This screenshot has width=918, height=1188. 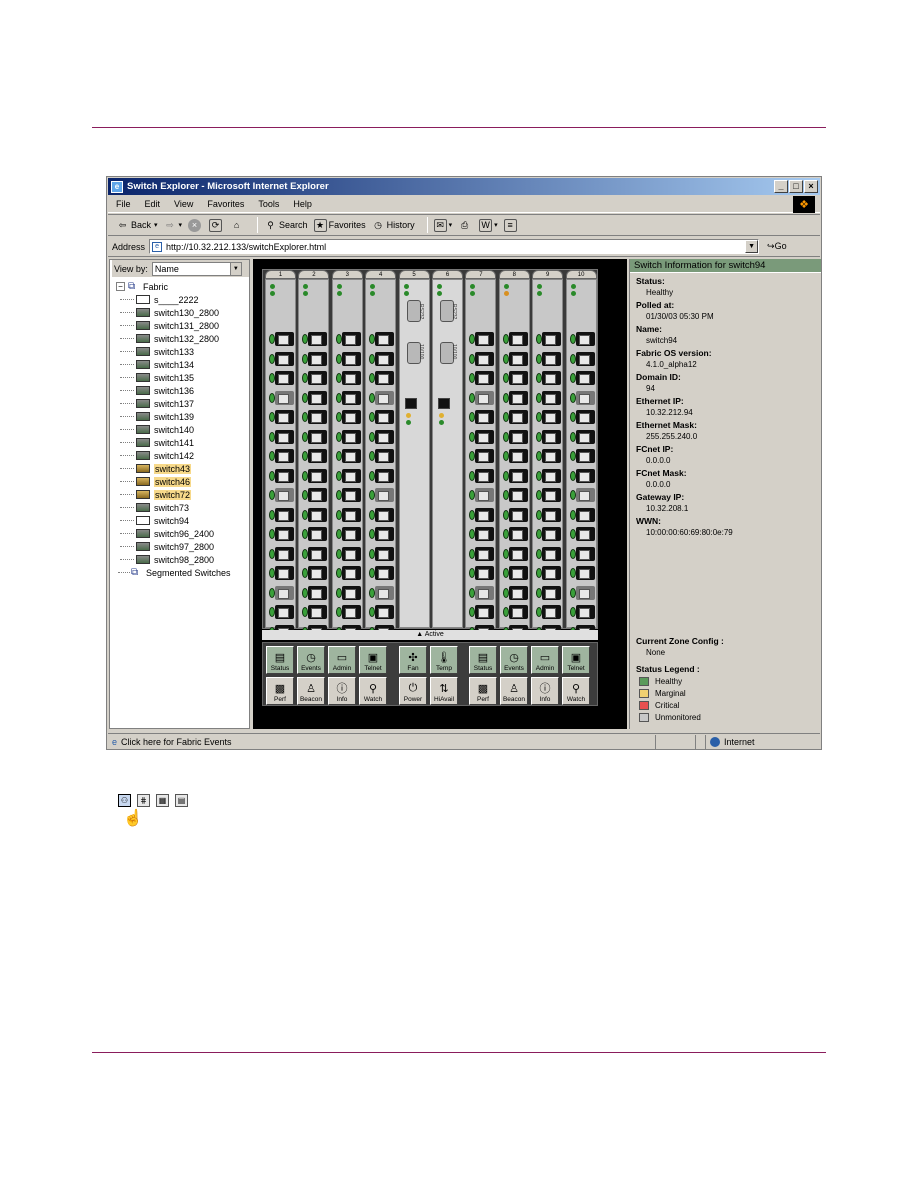 I want to click on collapse-icon: −, so click(x=120, y=286).